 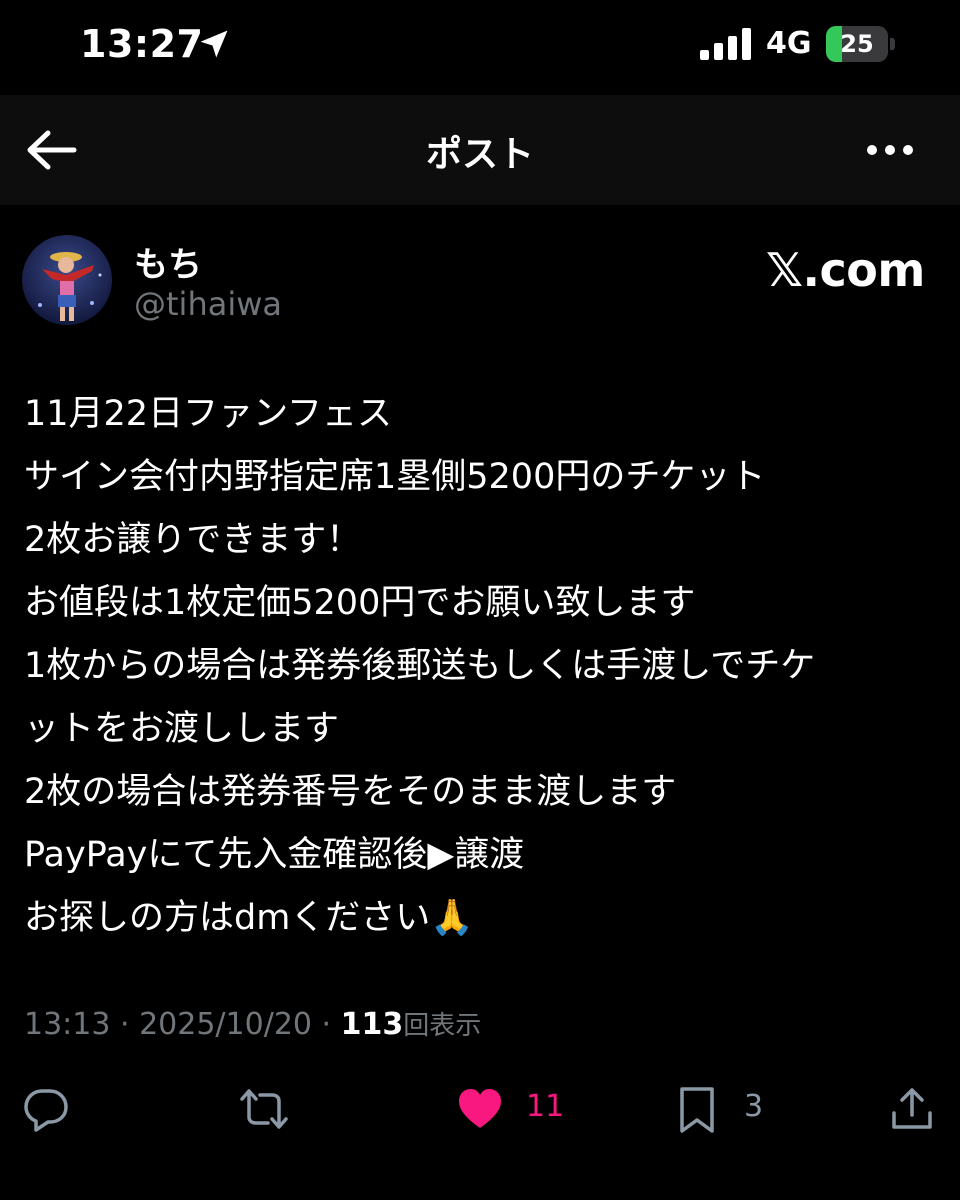 I want to click on avatar, so click(x=67, y=280).